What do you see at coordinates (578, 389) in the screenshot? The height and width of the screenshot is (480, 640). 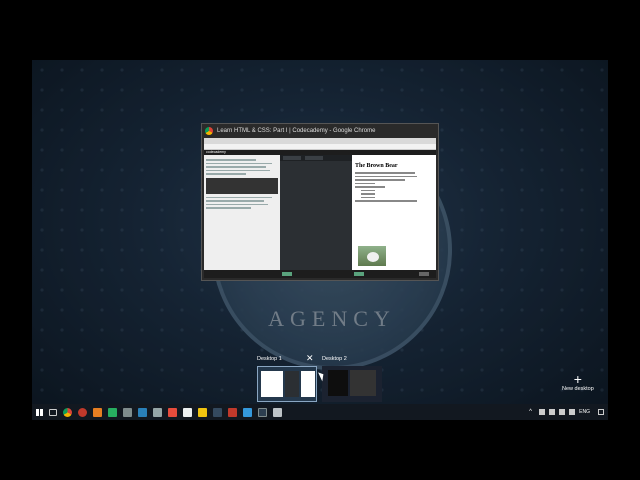 I see `new-desktop-label: New desktop` at bounding box center [578, 389].